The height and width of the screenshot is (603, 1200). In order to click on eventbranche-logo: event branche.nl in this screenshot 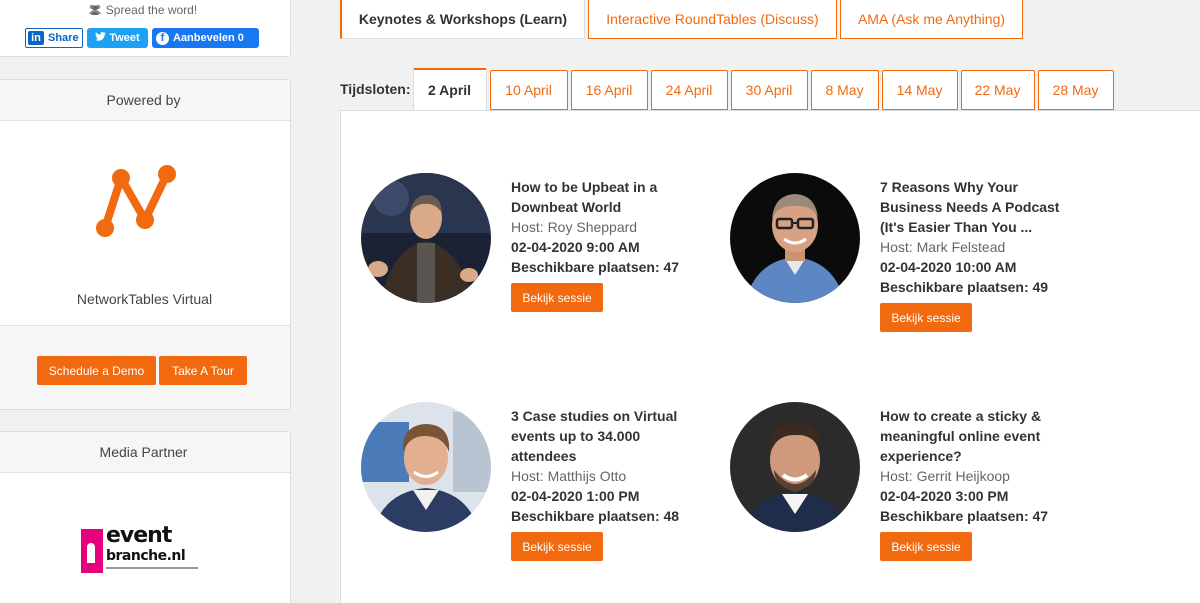, I will do `click(141, 549)`.